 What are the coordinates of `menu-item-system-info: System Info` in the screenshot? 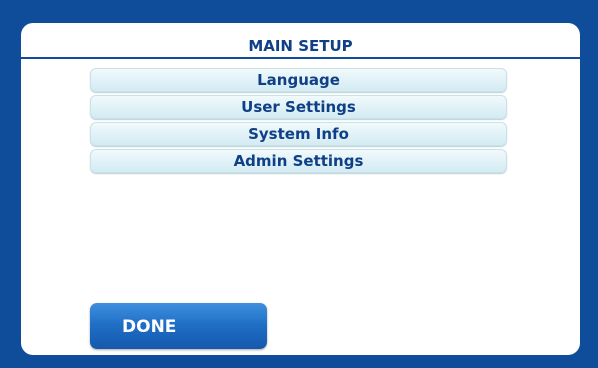 It's located at (298, 134).